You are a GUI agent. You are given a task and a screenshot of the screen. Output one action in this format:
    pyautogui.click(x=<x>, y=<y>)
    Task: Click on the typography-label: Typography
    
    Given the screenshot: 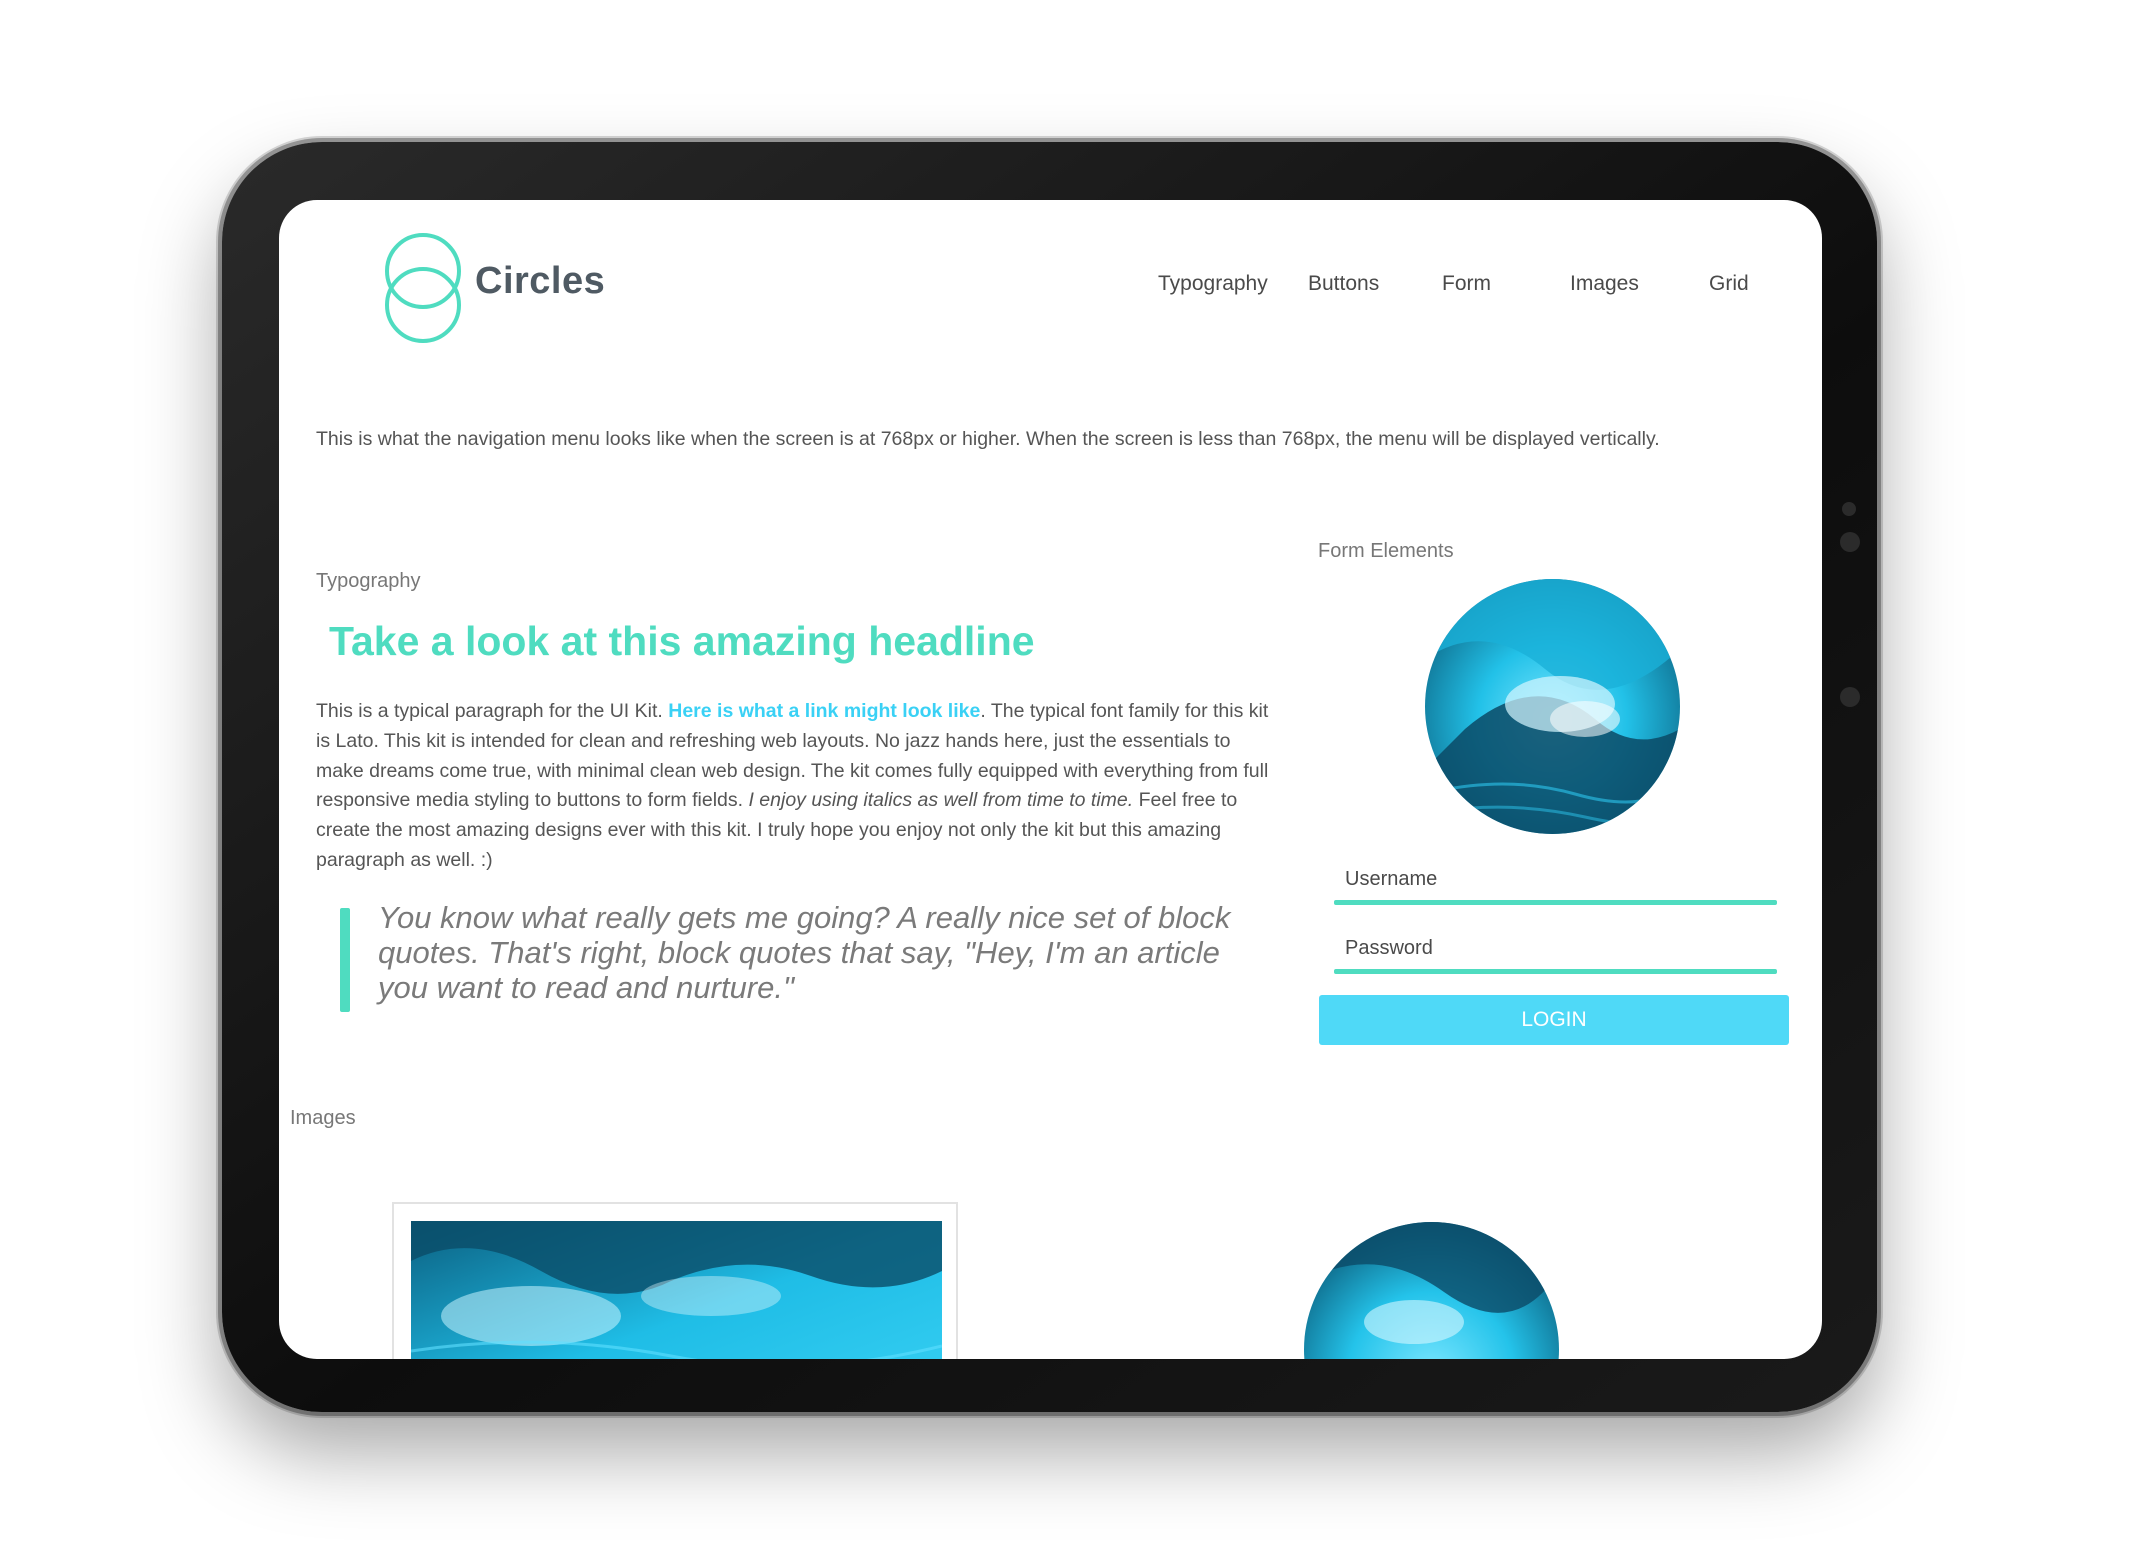 What is the action you would take?
    pyautogui.click(x=368, y=581)
    